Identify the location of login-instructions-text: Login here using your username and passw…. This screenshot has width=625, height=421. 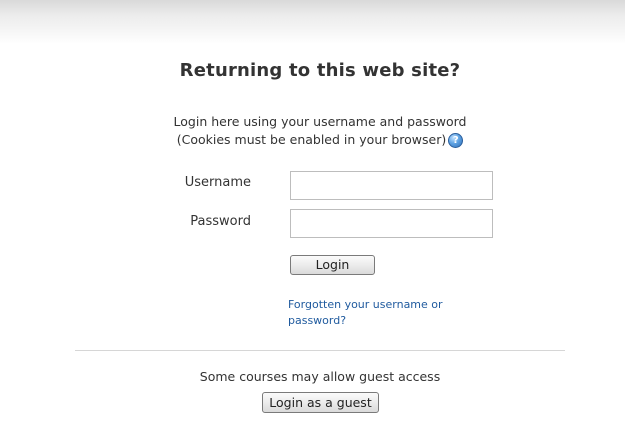
(320, 121).